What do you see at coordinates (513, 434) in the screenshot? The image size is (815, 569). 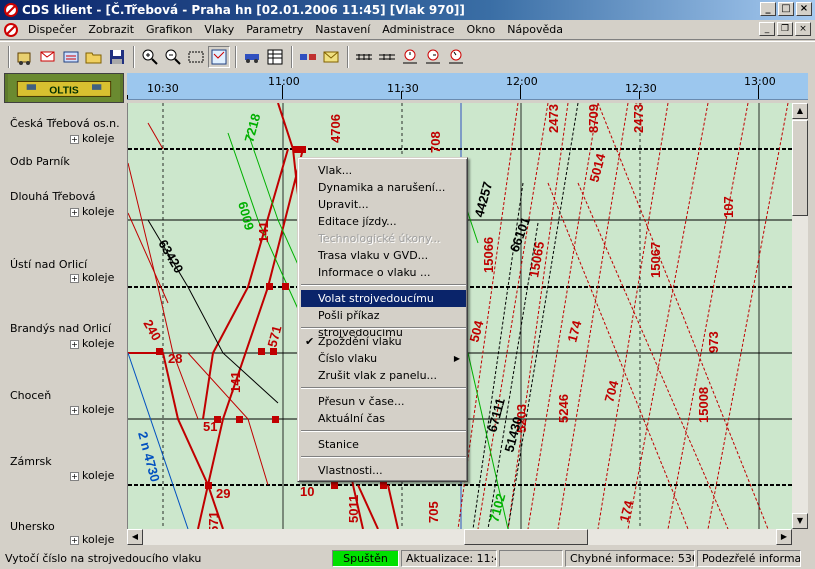 I see `train-number-label: 51430` at bounding box center [513, 434].